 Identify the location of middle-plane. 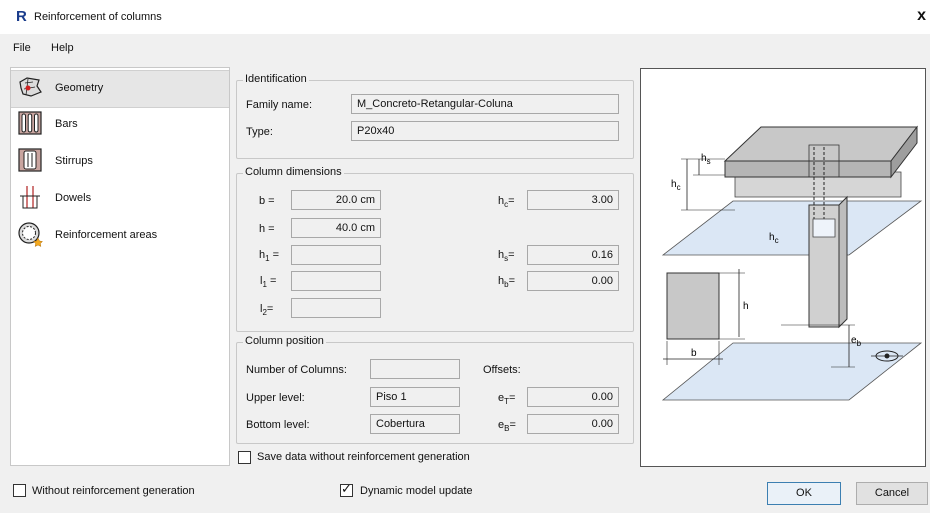
(792, 228).